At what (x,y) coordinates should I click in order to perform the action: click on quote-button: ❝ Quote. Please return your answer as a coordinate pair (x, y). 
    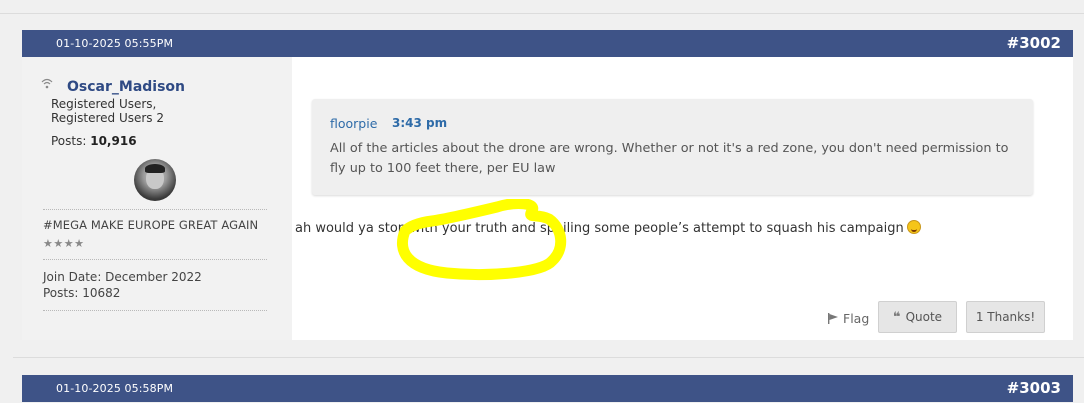
    Looking at the image, I should click on (917, 317).